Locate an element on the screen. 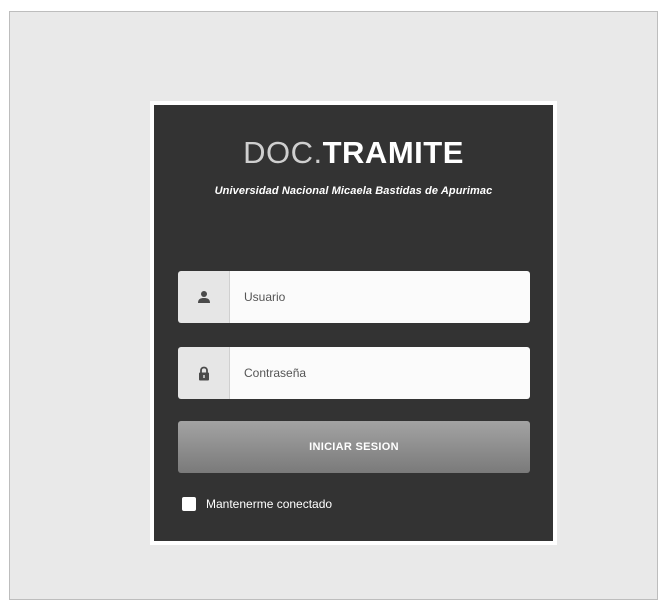 This screenshot has height=600, width=660. app-title-prefix: DOC. is located at coordinates (283, 152).